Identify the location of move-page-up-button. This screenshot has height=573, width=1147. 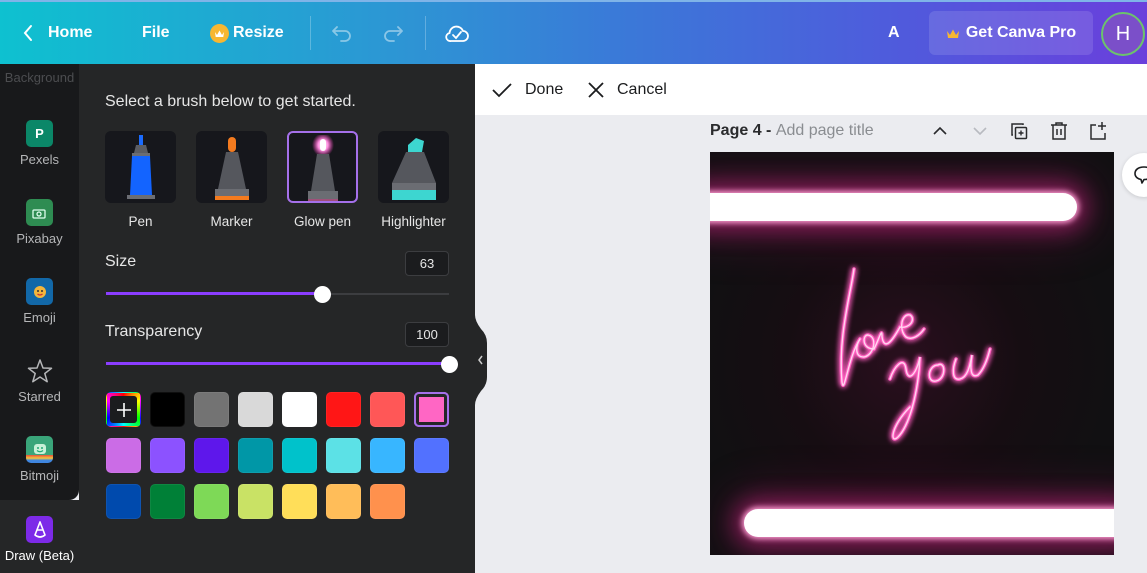
(940, 131).